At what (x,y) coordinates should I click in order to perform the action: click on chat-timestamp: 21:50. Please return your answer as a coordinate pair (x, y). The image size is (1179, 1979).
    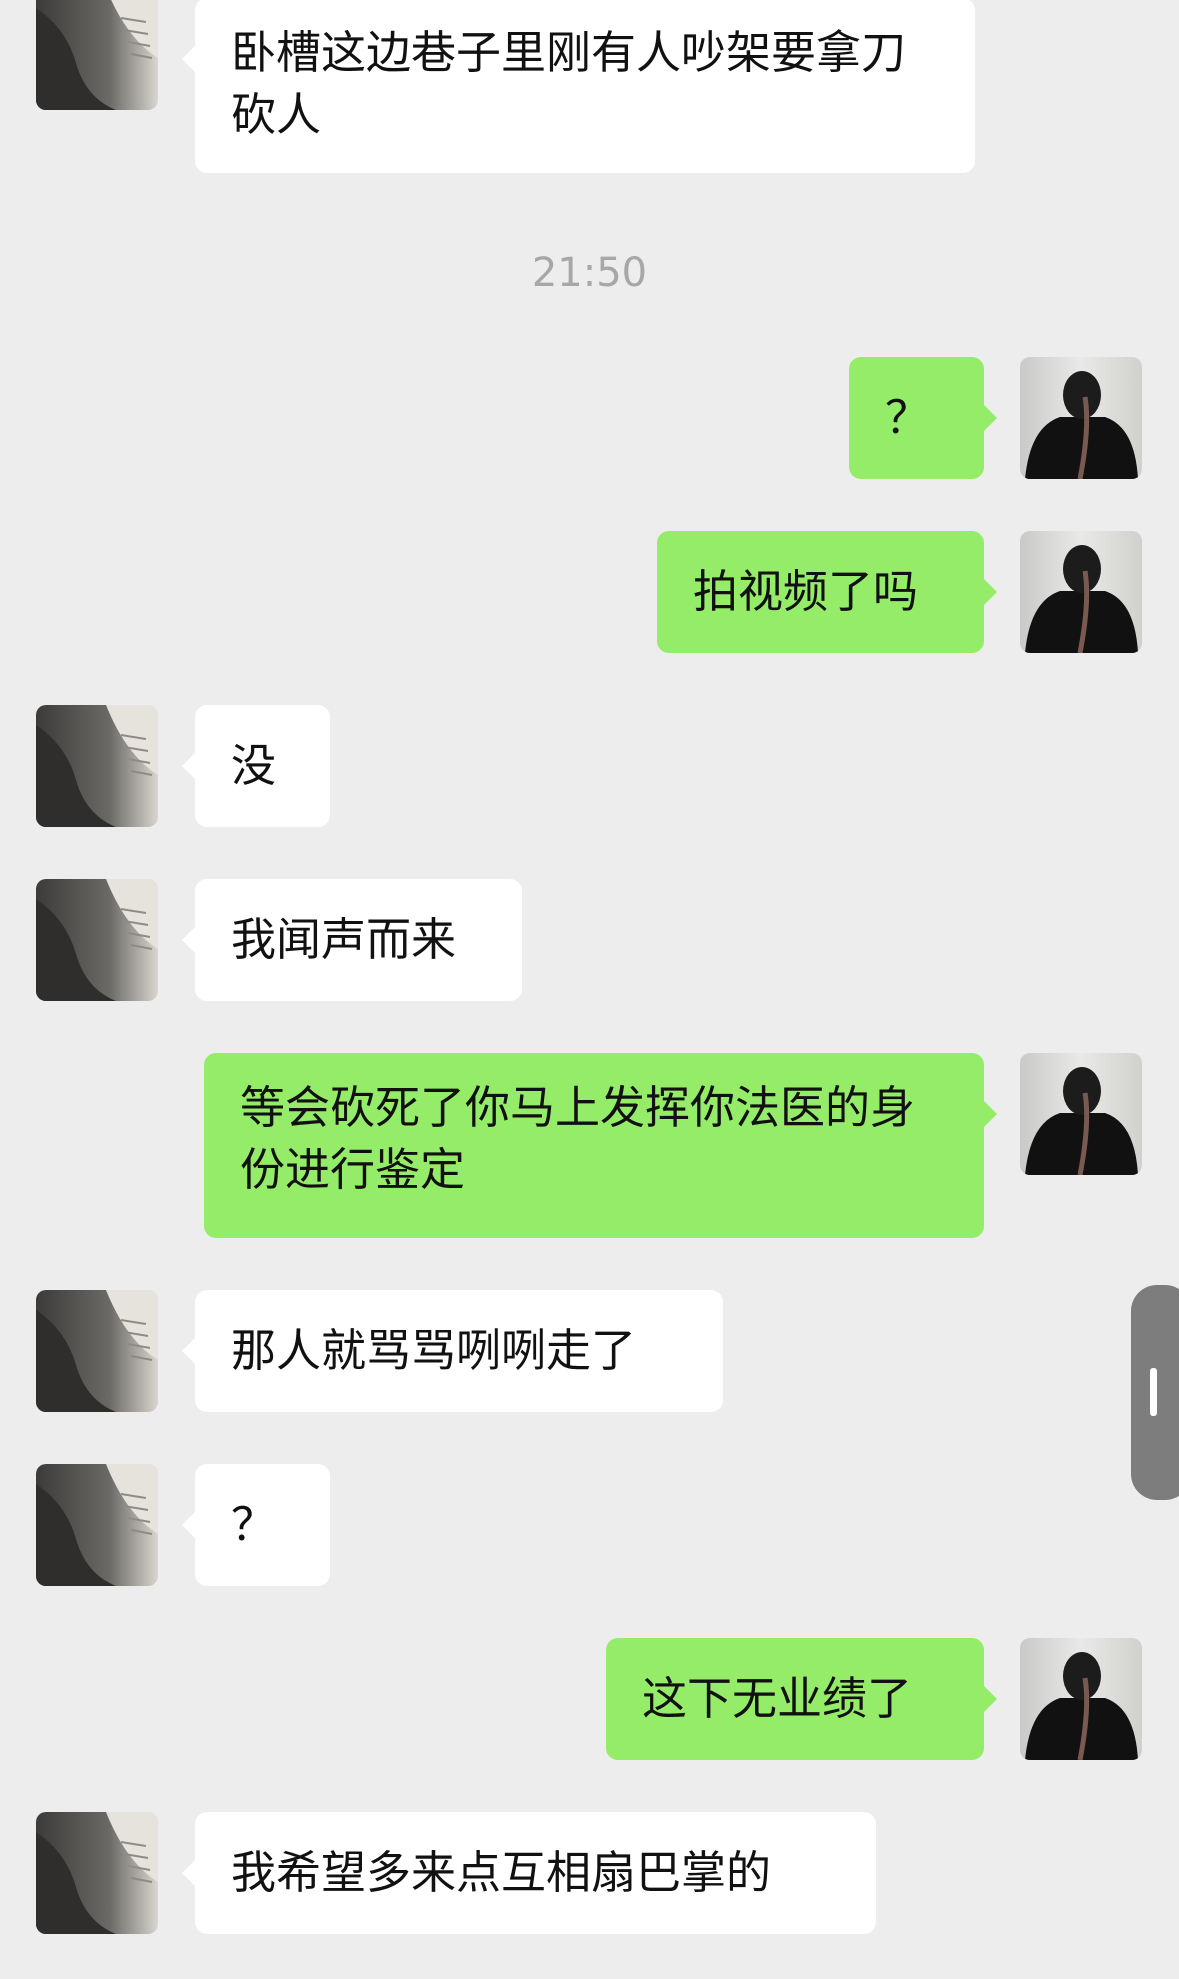
    Looking at the image, I should click on (589, 273).